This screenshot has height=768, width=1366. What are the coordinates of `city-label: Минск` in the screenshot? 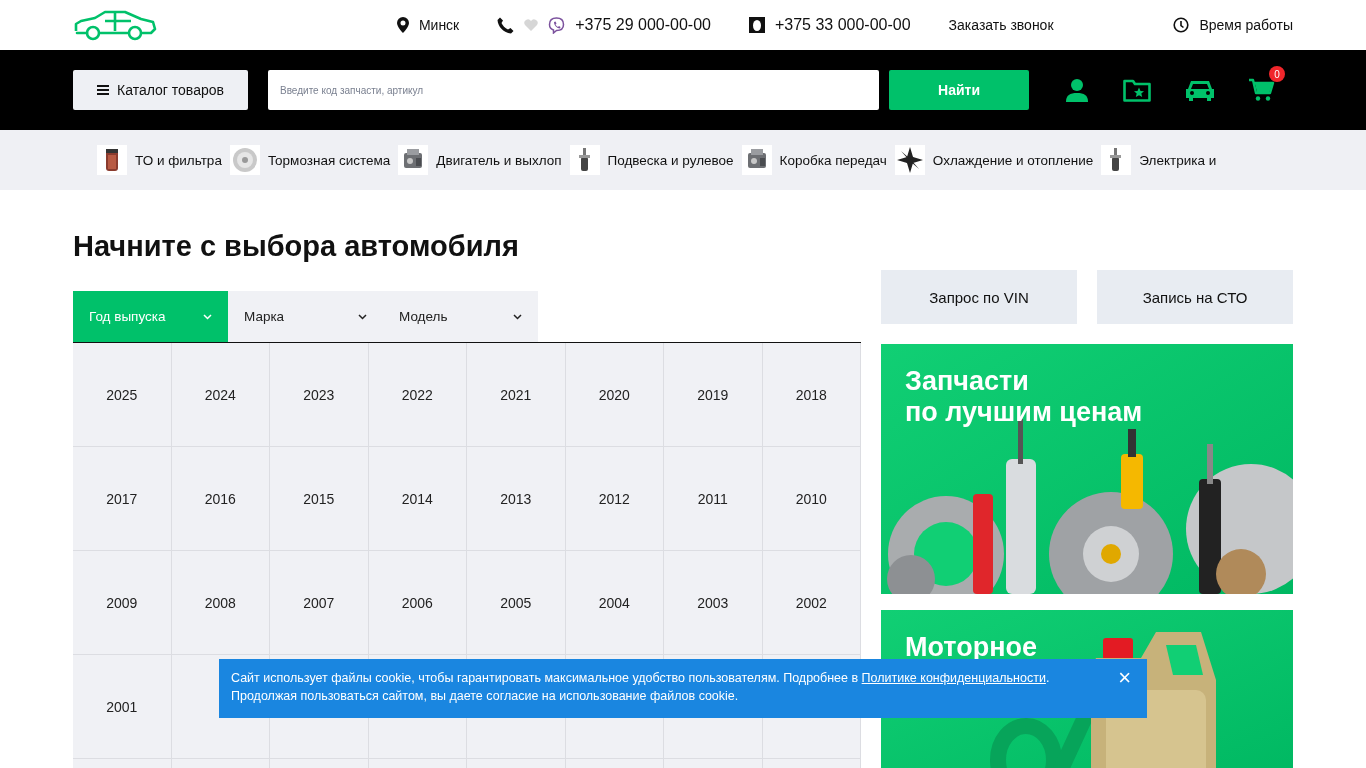 It's located at (439, 25).